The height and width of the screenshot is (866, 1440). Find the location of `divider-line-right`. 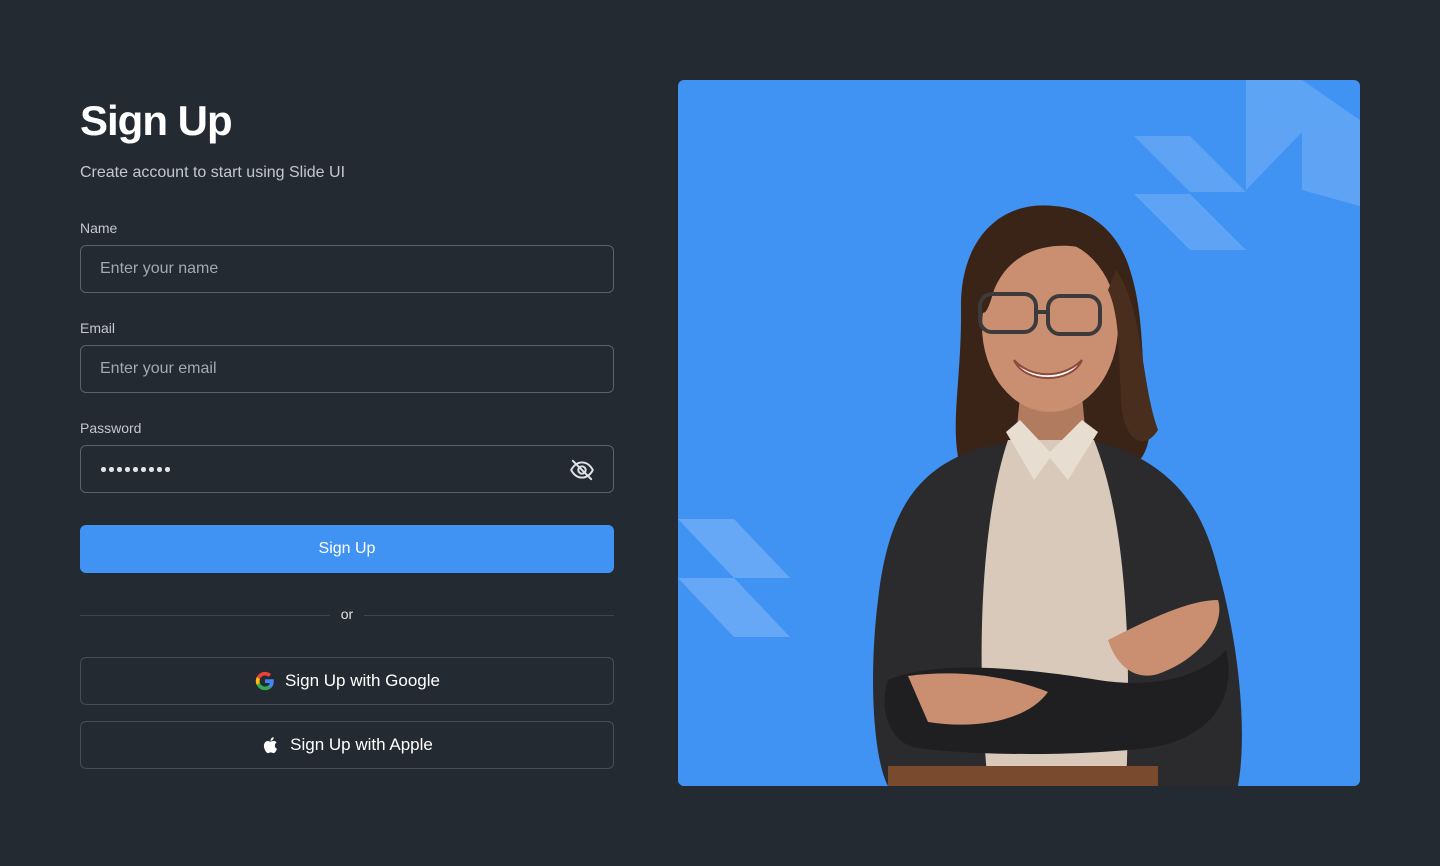

divider-line-right is located at coordinates (489, 615).